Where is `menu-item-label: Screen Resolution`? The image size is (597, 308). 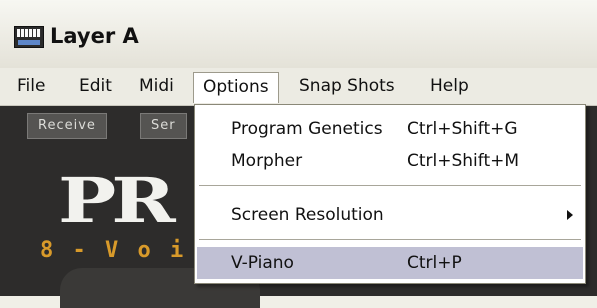
menu-item-label: Screen Resolution is located at coordinates (307, 215).